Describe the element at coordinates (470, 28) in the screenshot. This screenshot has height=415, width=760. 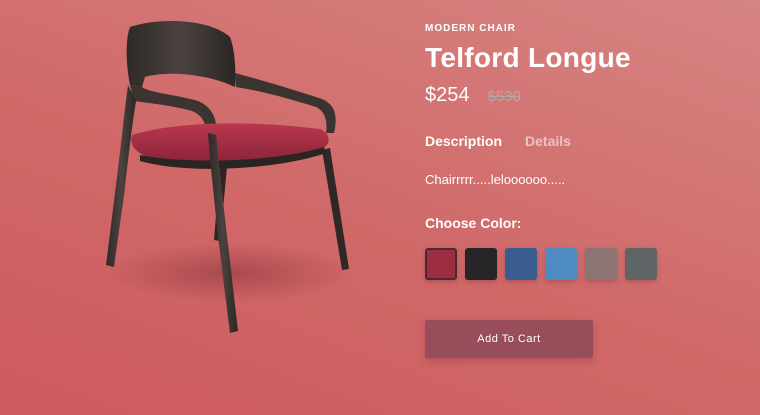
I see `product-category: MODERN CHAIR` at that location.